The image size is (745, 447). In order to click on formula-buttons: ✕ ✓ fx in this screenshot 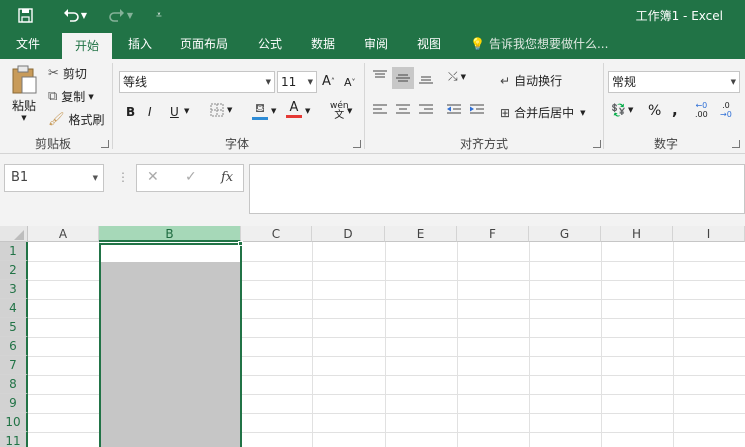, I will do `click(190, 178)`.